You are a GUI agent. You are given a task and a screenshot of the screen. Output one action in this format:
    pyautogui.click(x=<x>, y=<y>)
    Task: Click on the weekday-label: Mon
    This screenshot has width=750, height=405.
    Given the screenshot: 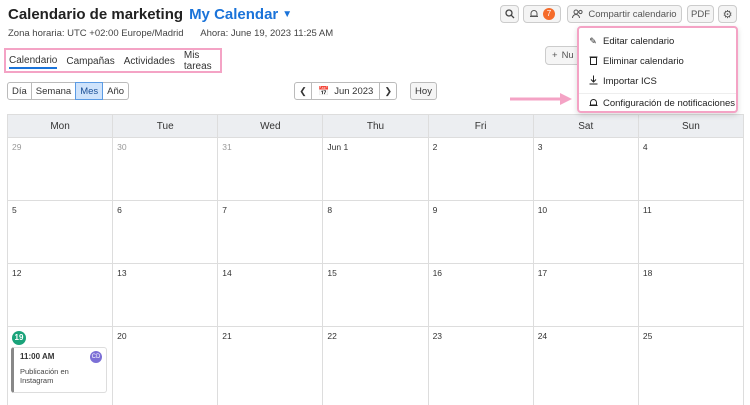 What is the action you would take?
    pyautogui.click(x=61, y=126)
    